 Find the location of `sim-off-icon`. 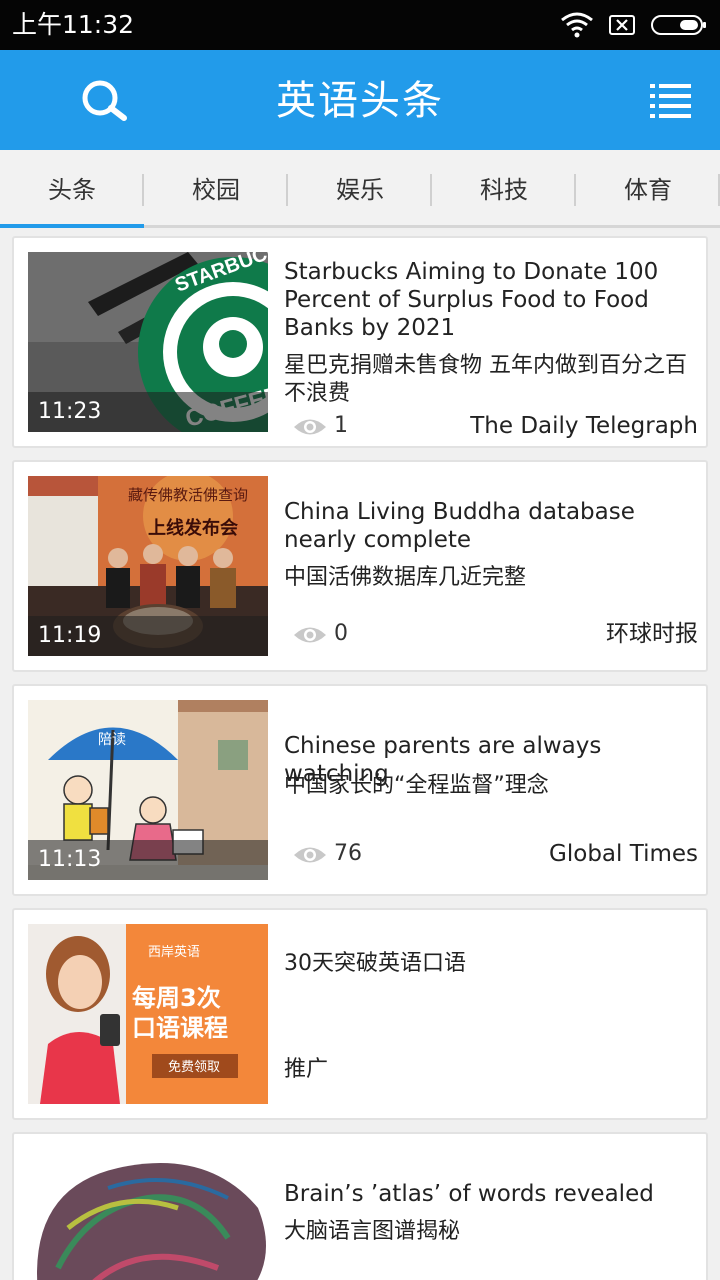

sim-off-icon is located at coordinates (622, 25).